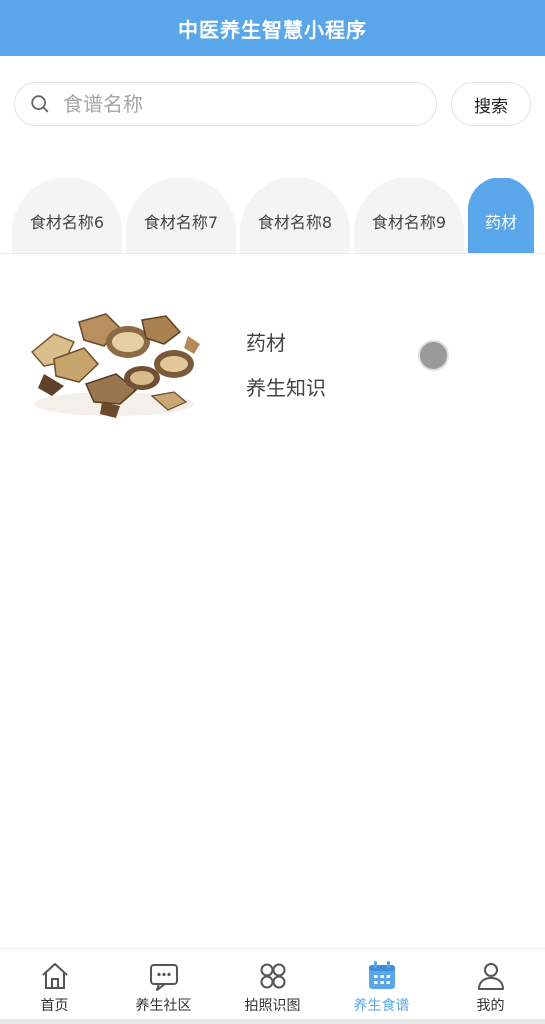 Image resolution: width=545 pixels, height=1024 pixels. I want to click on category-tabs: 食材名称6 食材名称7 食材名称8 食材名称9 药材, so click(272, 216).